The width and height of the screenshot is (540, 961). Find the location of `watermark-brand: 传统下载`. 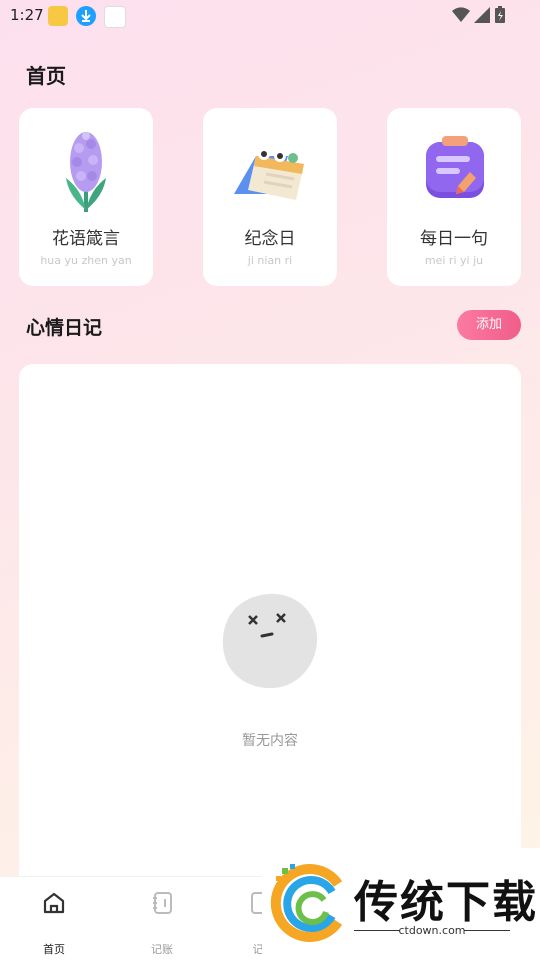

watermark-brand: 传统下载 is located at coordinates (446, 902).